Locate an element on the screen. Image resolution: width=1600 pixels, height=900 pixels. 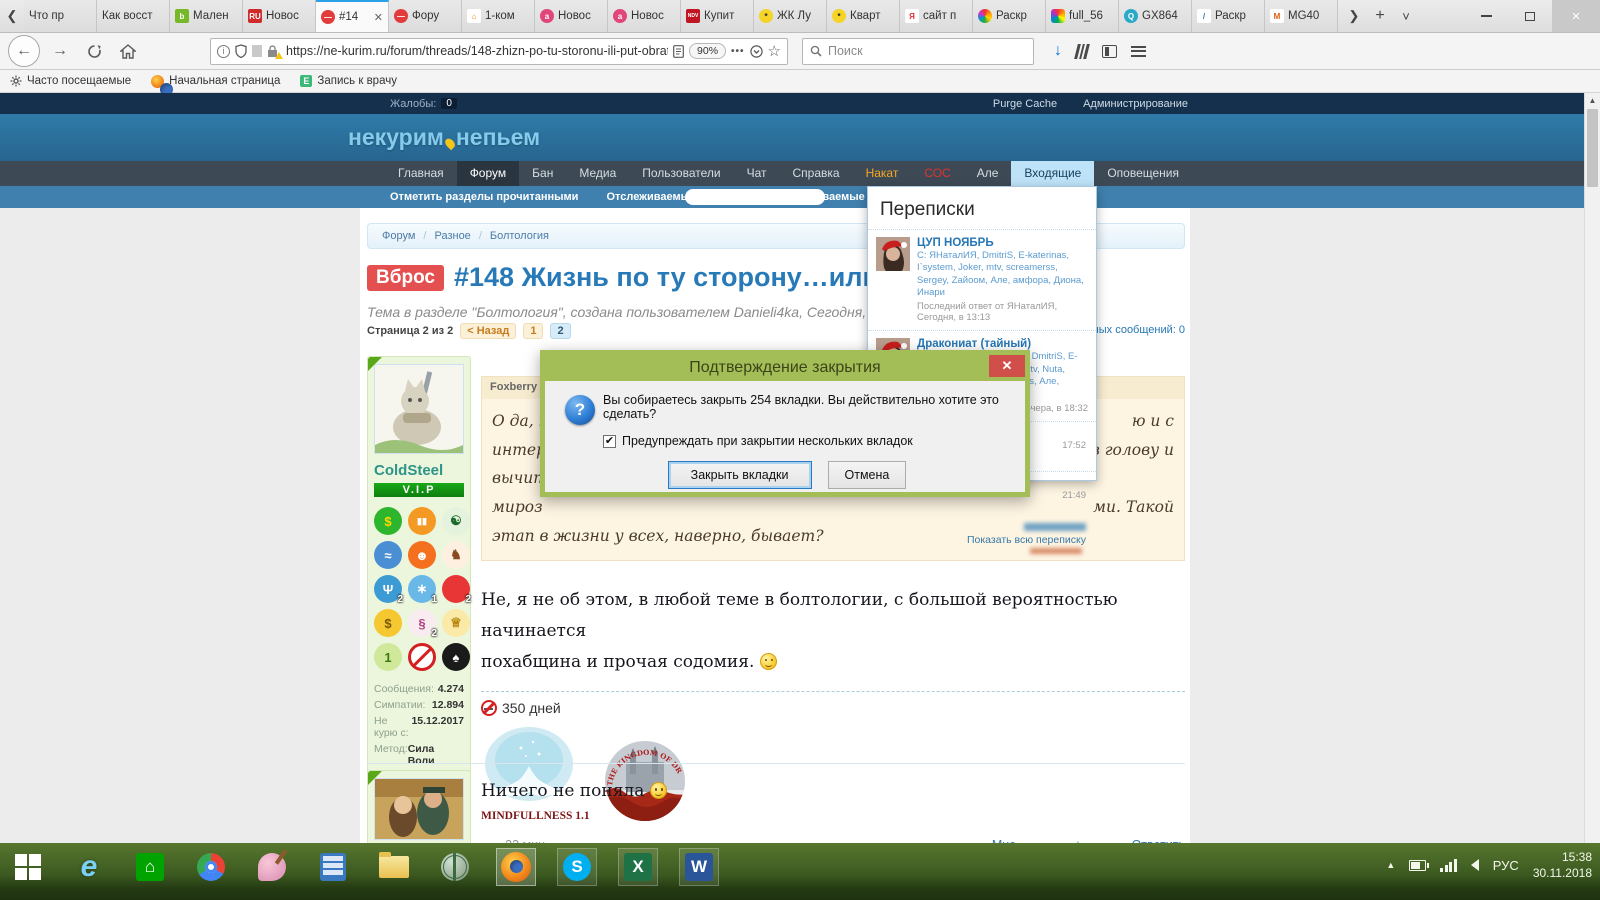
skype-icon: S is located at coordinates (577, 867).